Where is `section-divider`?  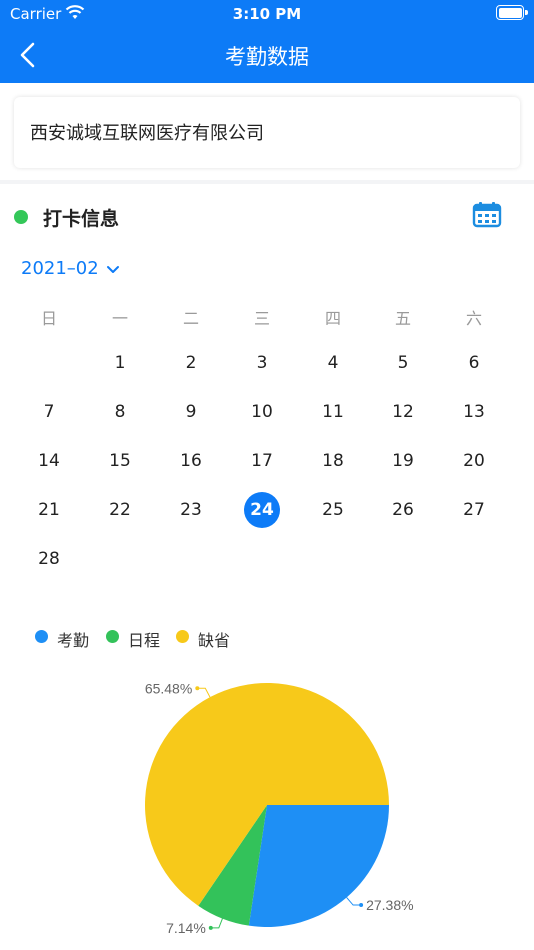
section-divider is located at coordinates (267, 182).